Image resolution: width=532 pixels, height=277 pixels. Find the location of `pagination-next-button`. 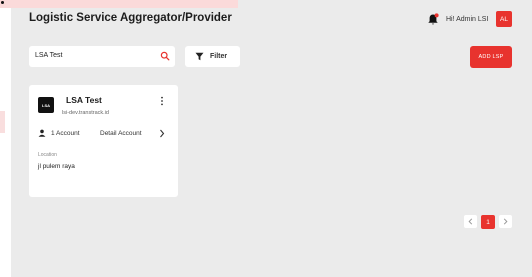

pagination-next-button is located at coordinates (505, 221).